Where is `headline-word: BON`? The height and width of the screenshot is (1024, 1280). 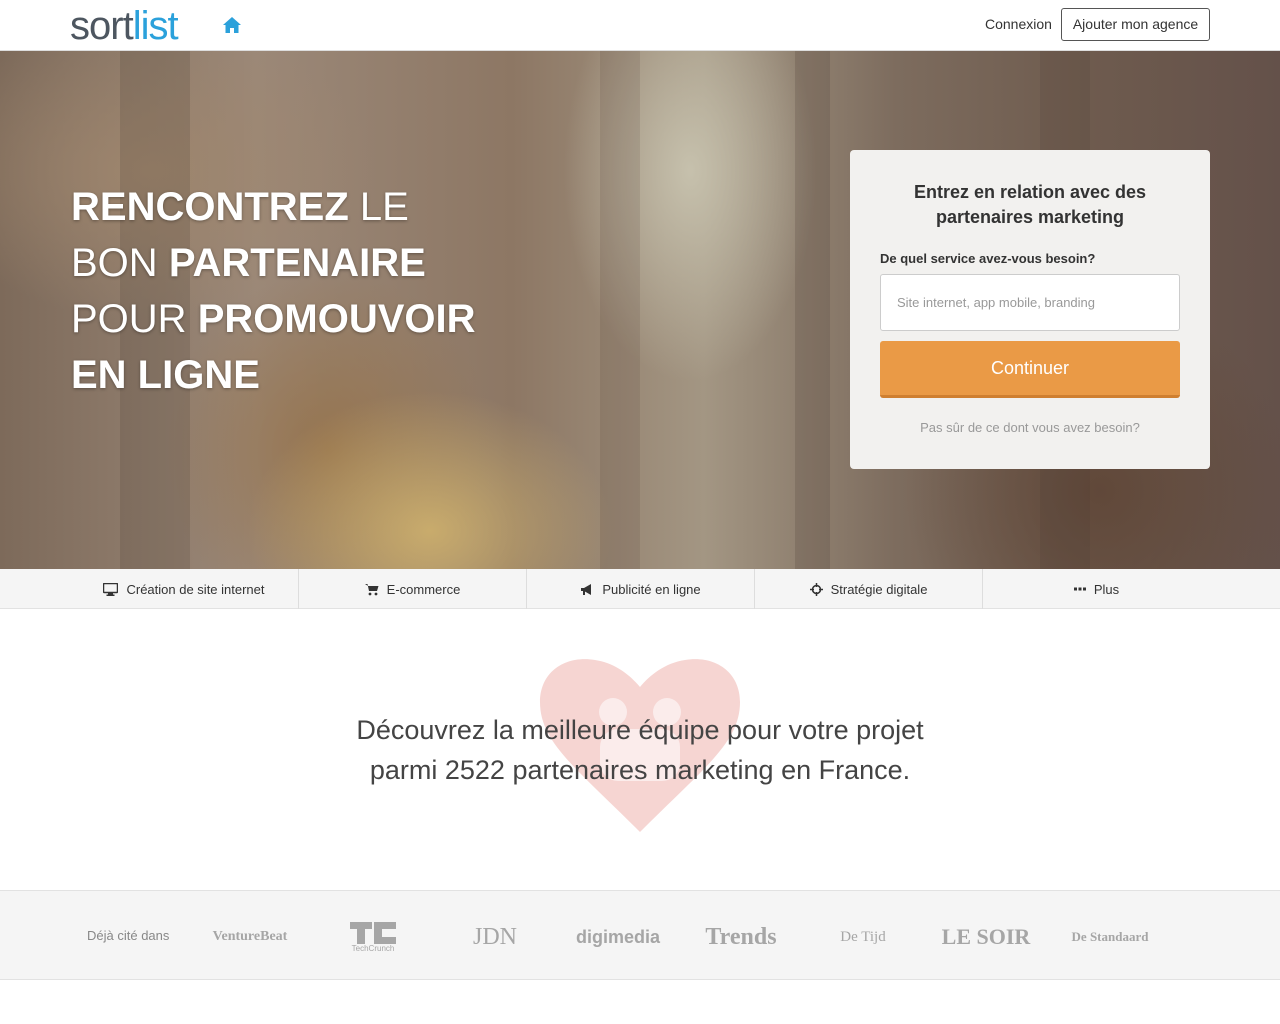 headline-word: BON is located at coordinates (114, 263).